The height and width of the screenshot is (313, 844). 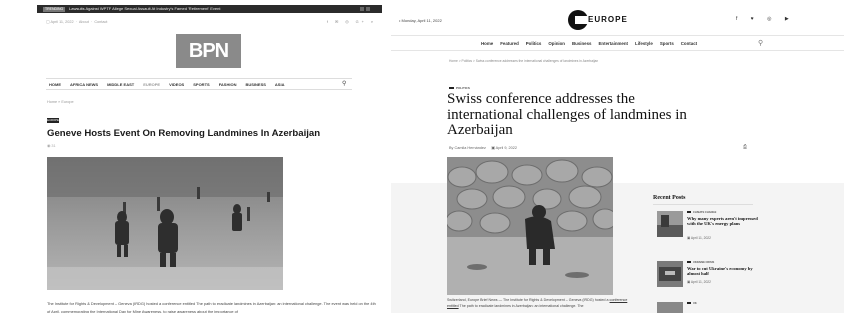 What do you see at coordinates (608, 19) in the screenshot?
I see `europe-logo-text: EUROPE` at bounding box center [608, 19].